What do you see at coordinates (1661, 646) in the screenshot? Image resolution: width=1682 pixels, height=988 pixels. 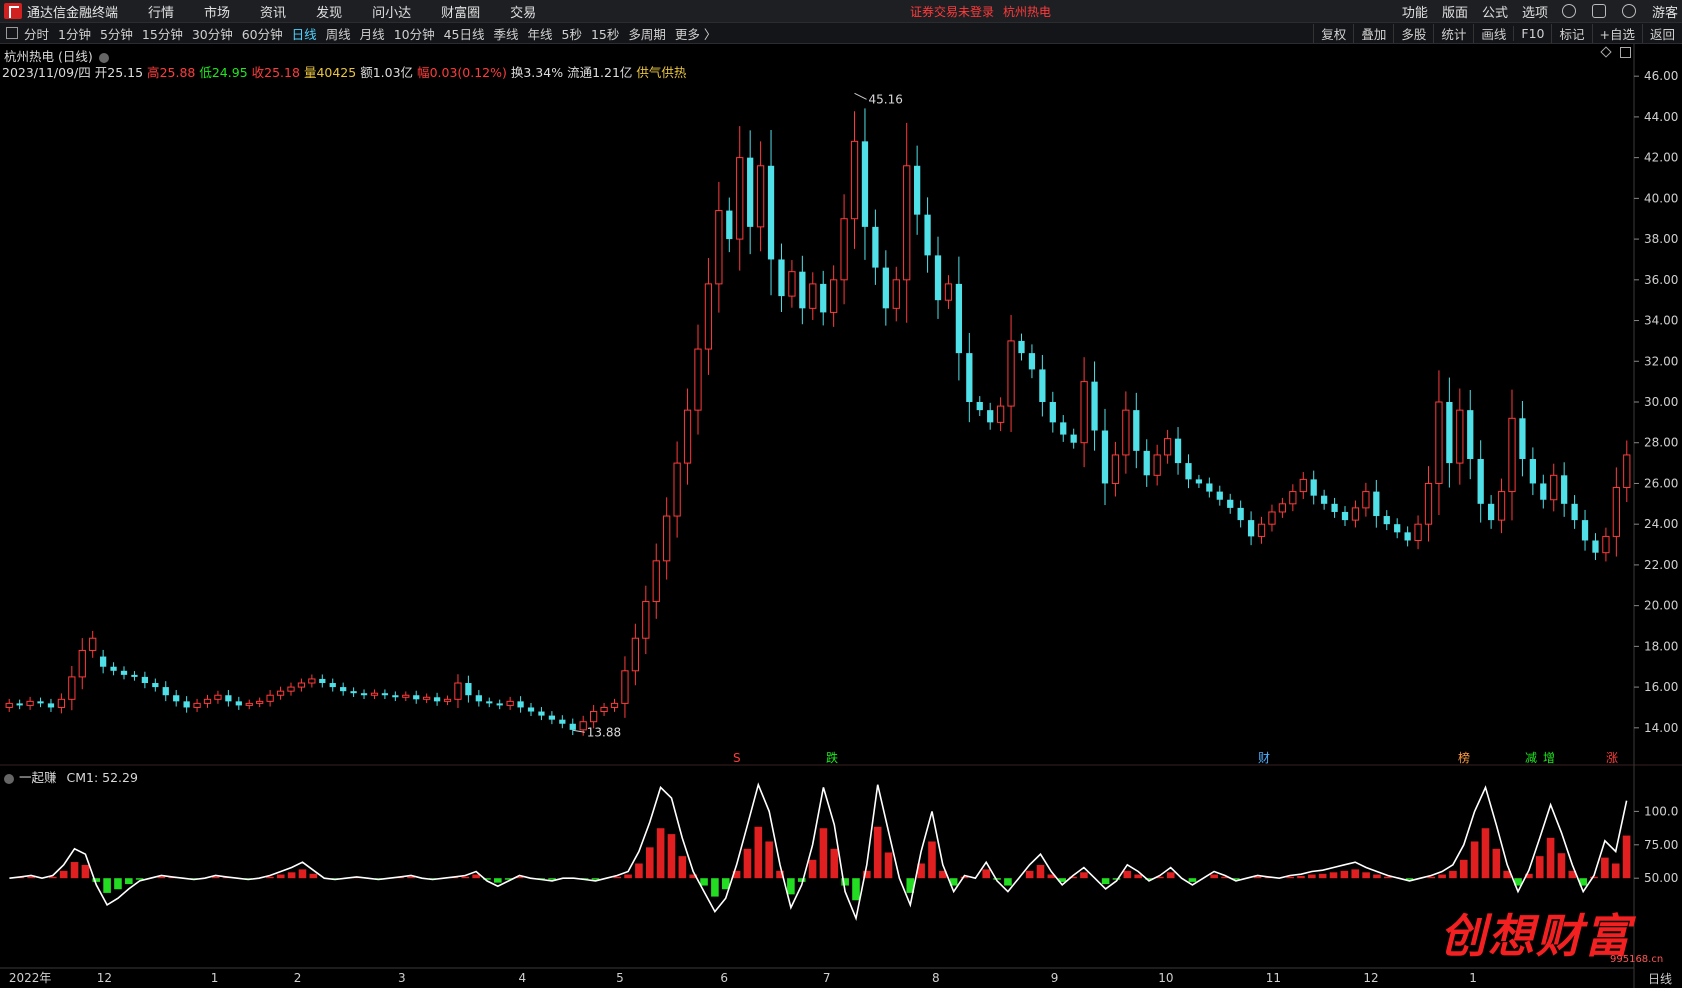 I see `y-tick-label: 18.00` at bounding box center [1661, 646].